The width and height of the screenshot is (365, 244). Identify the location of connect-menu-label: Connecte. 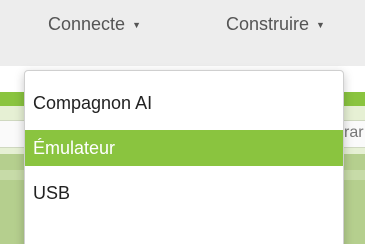
(87, 24).